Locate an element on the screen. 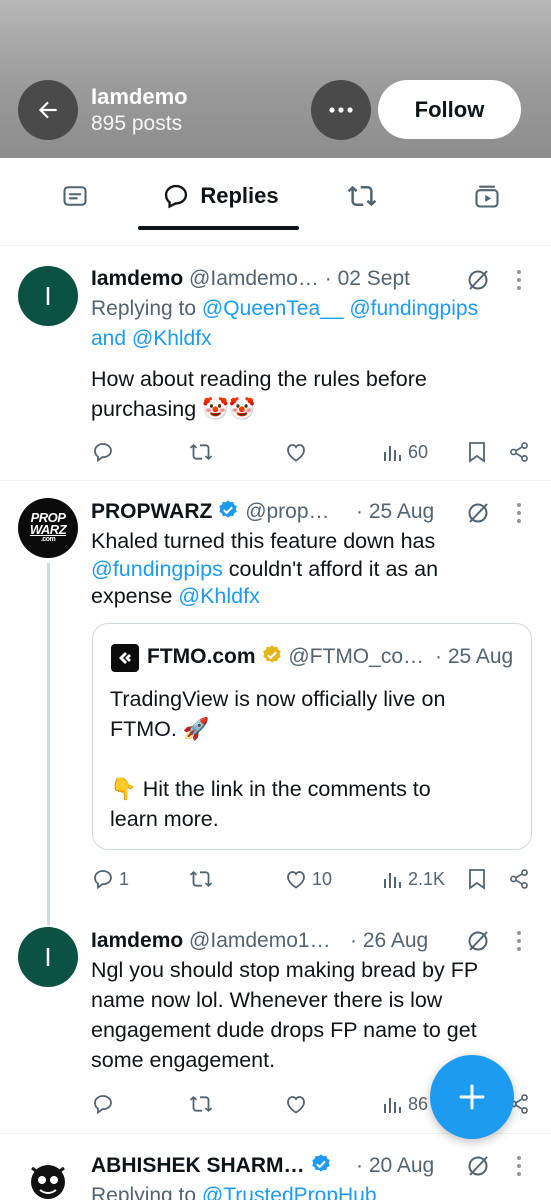  tab-posts is located at coordinates (75, 196).